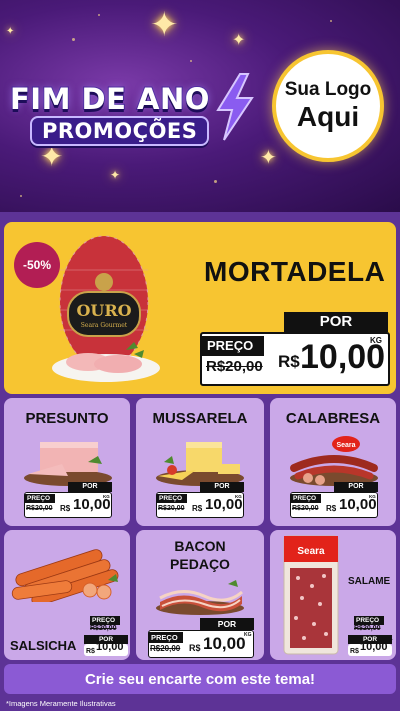  I want to click on brand-label: OURO, so click(103, 310).